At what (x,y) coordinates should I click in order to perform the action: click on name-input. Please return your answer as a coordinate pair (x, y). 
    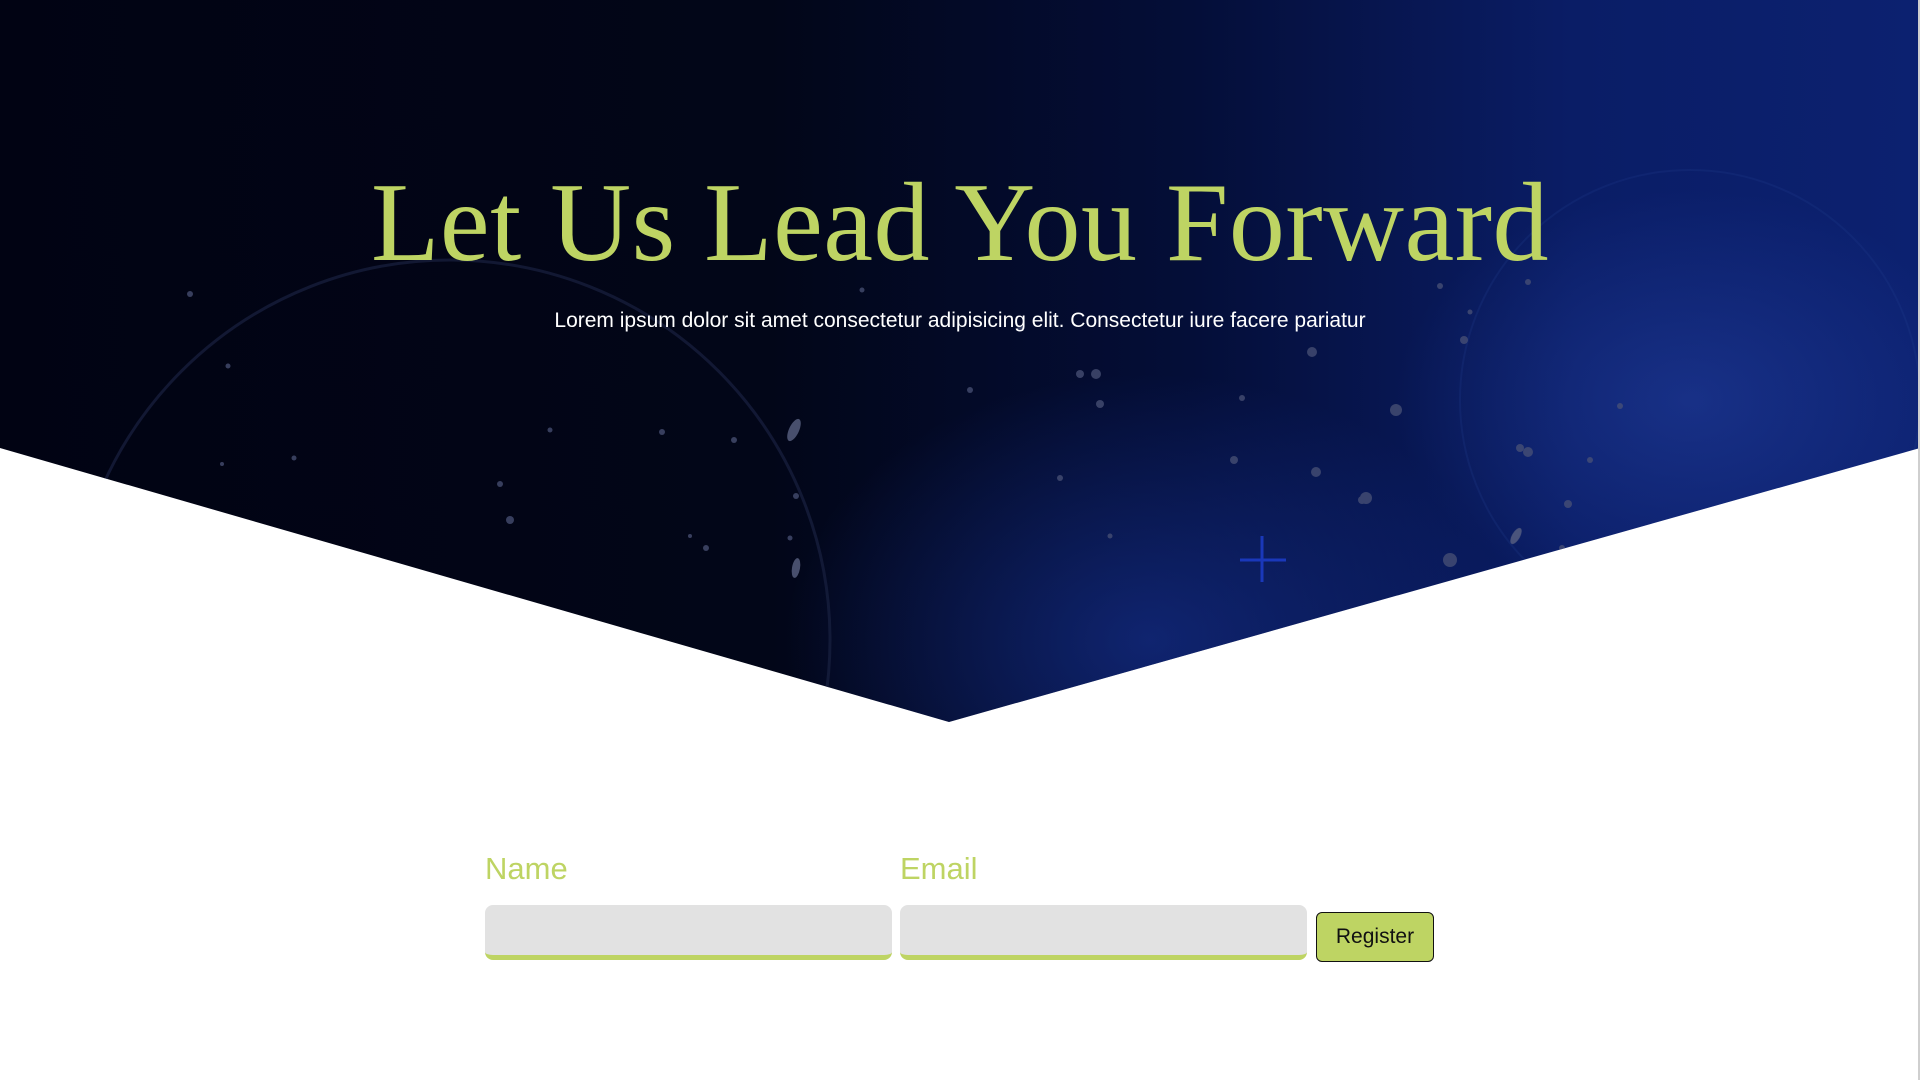
    Looking at the image, I should click on (688, 932).